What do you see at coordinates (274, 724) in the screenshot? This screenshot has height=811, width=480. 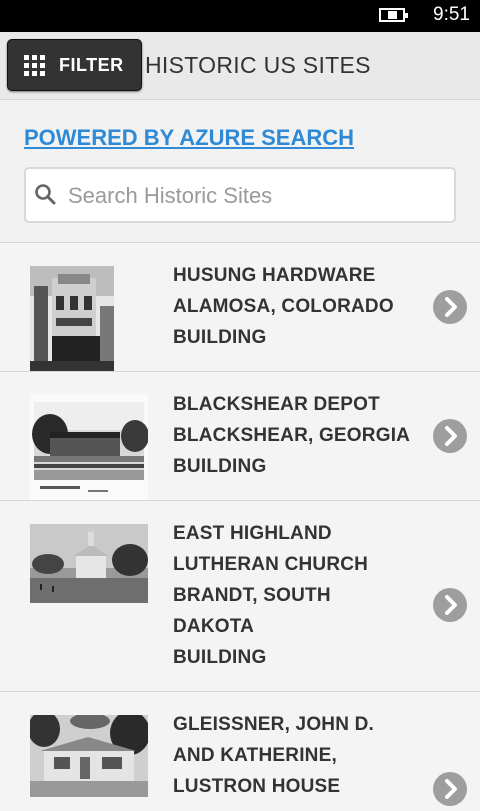 I see `site-name-line: GLEISSNER, JOHN D.` at bounding box center [274, 724].